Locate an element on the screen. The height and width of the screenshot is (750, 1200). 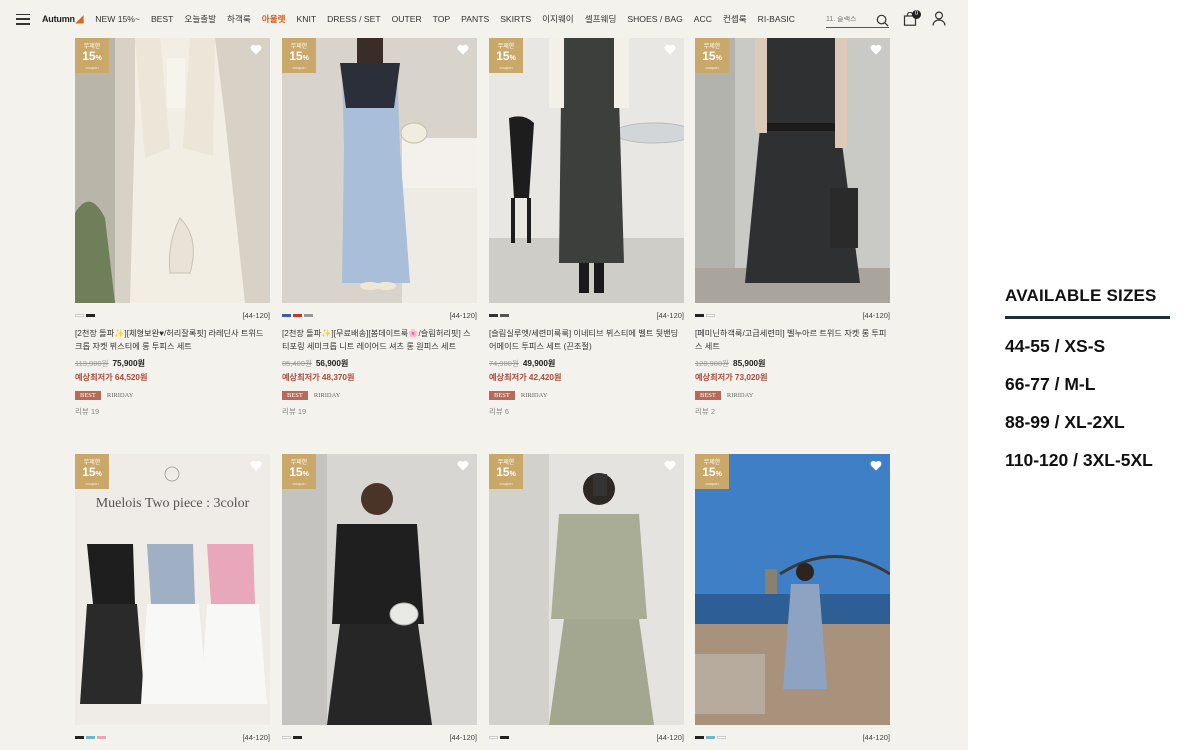
nav-item-acc: ACC is located at coordinates (703, 19).